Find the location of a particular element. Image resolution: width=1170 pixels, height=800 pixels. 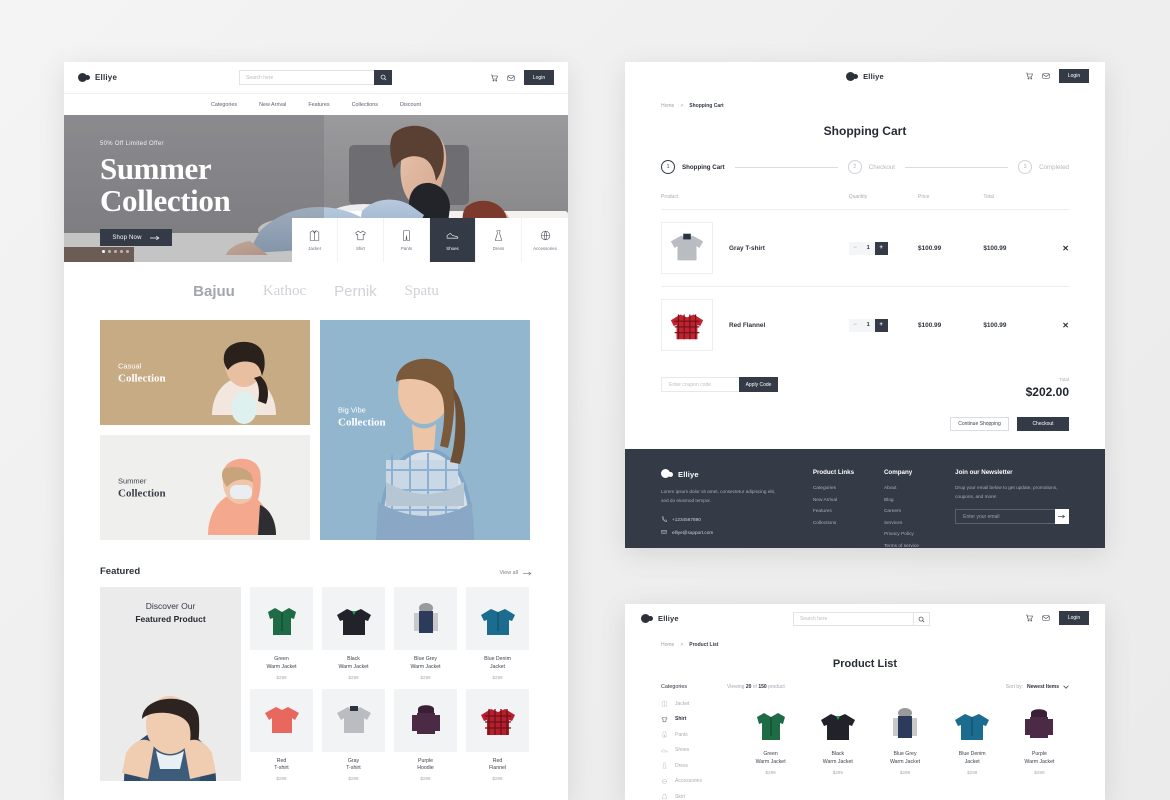

hero-carousel-dots is located at coordinates (115, 251).